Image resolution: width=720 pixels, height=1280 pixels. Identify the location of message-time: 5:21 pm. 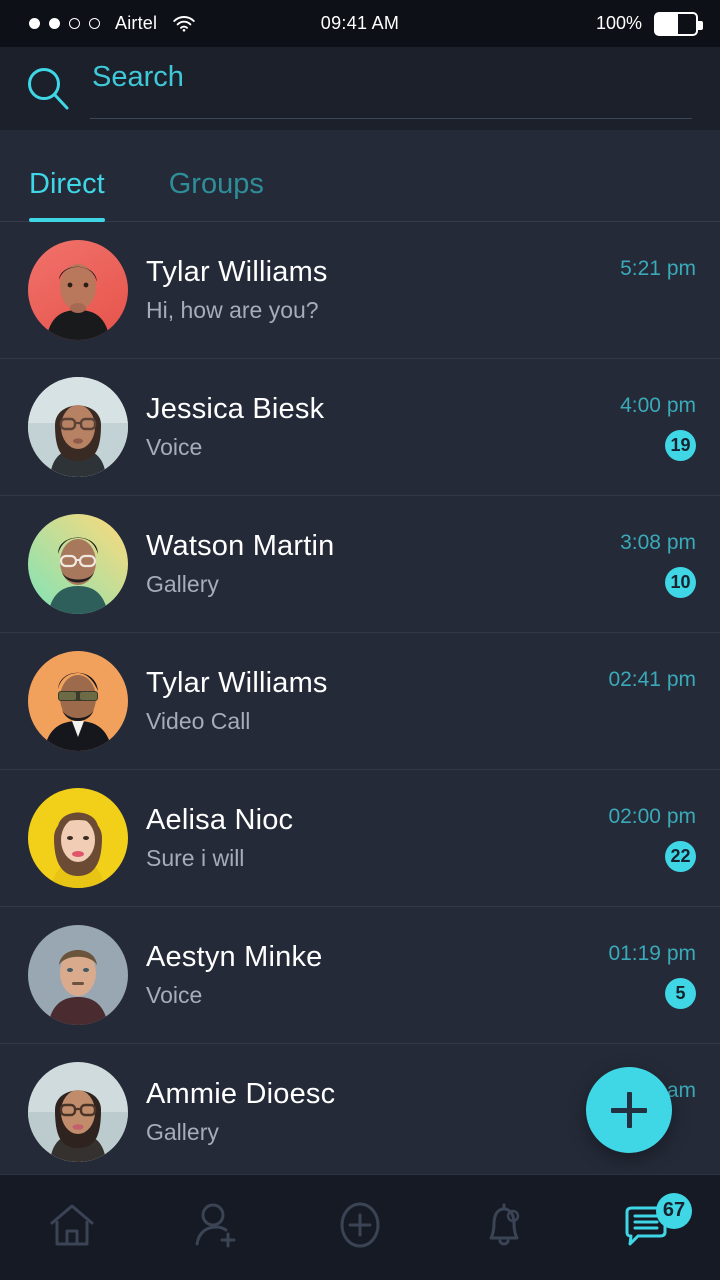
(658, 268).